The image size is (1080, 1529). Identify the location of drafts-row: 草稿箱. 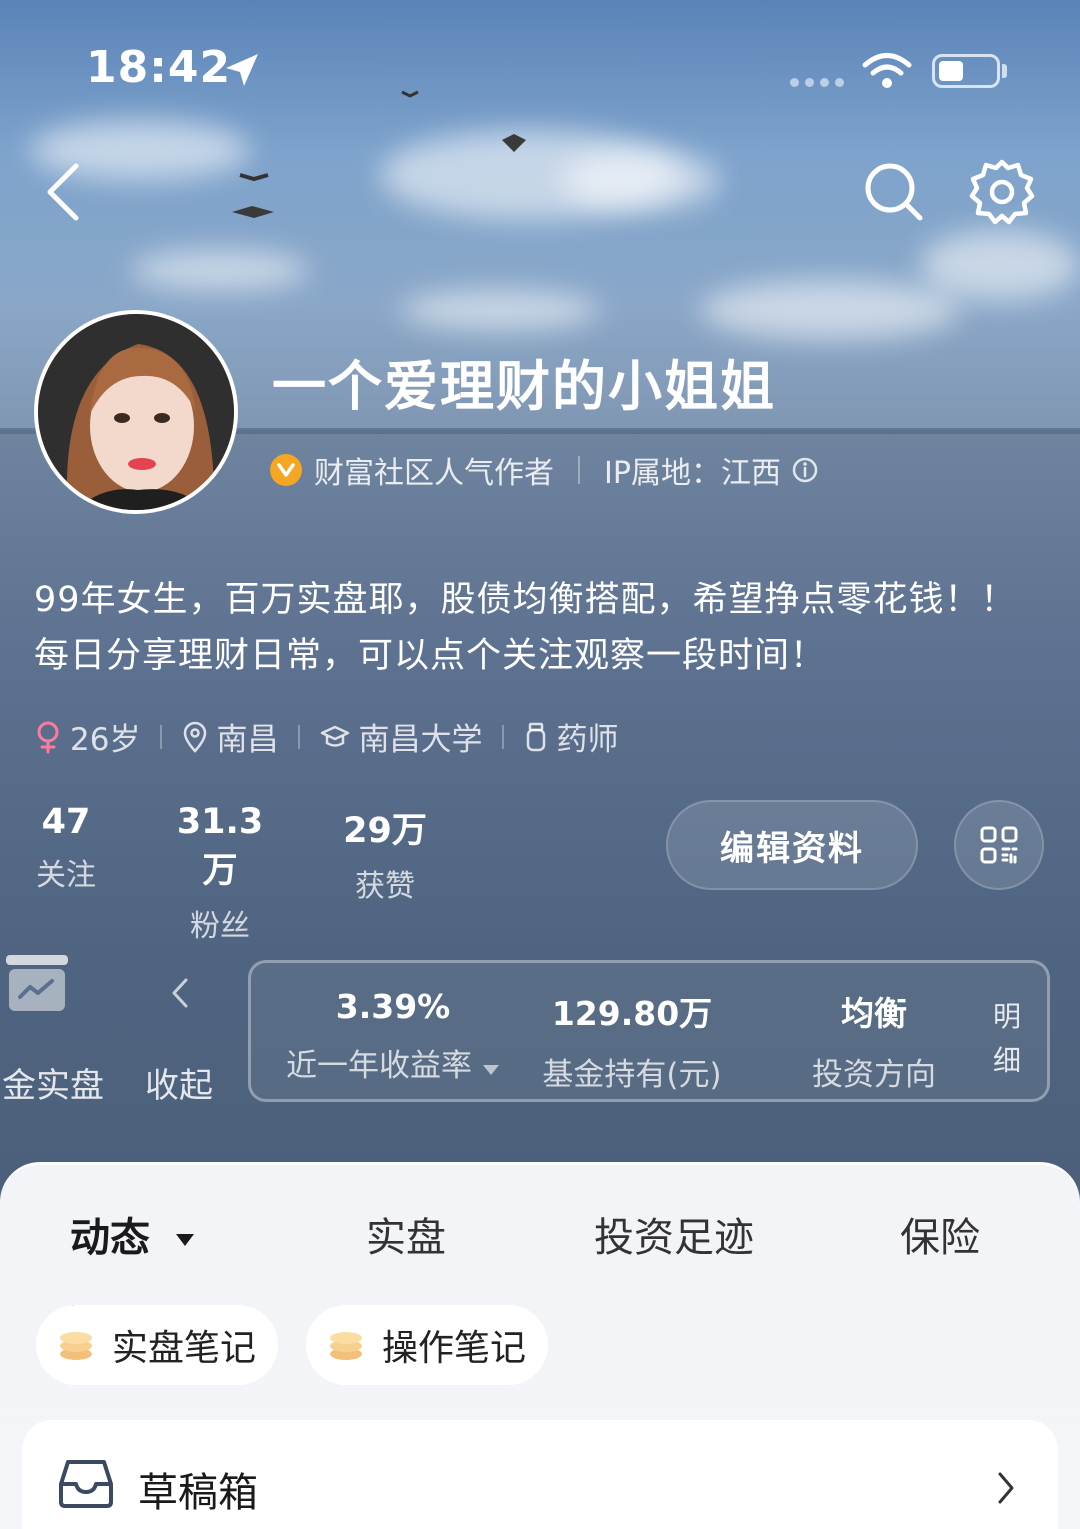
(540, 1474).